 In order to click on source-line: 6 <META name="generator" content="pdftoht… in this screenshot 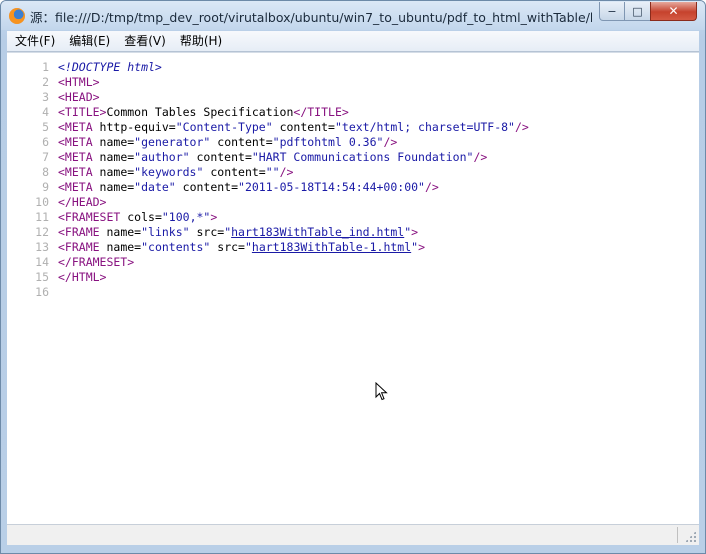, I will do `click(353, 142)`.